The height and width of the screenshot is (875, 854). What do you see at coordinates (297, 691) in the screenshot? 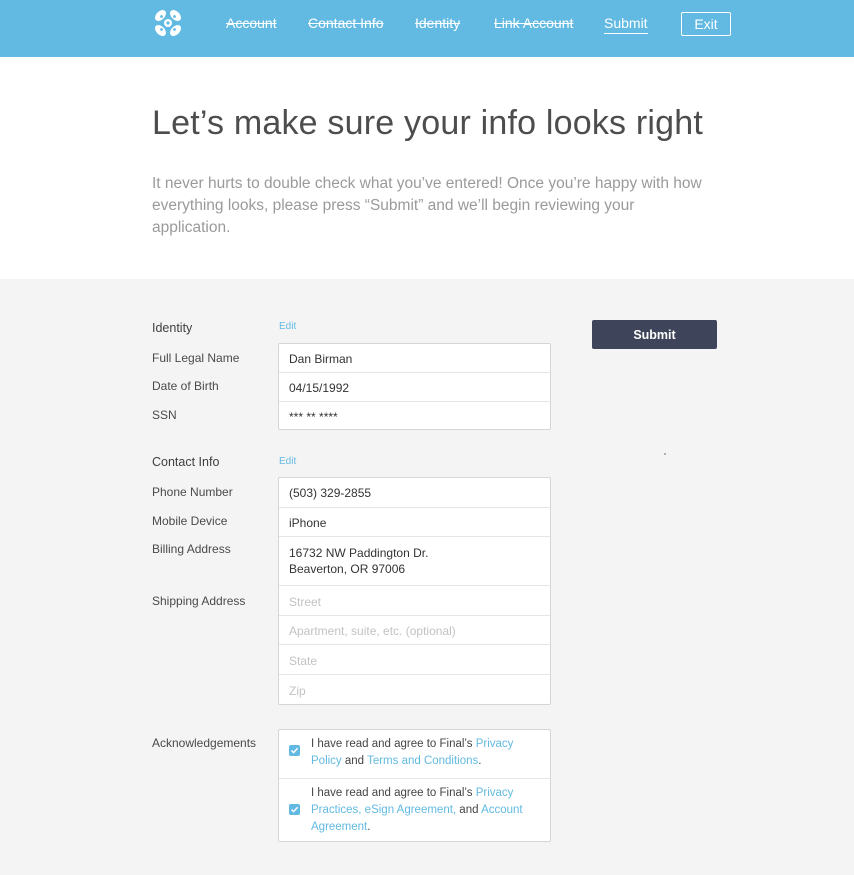
I see `shipping-zip-placeholder: Zip` at bounding box center [297, 691].